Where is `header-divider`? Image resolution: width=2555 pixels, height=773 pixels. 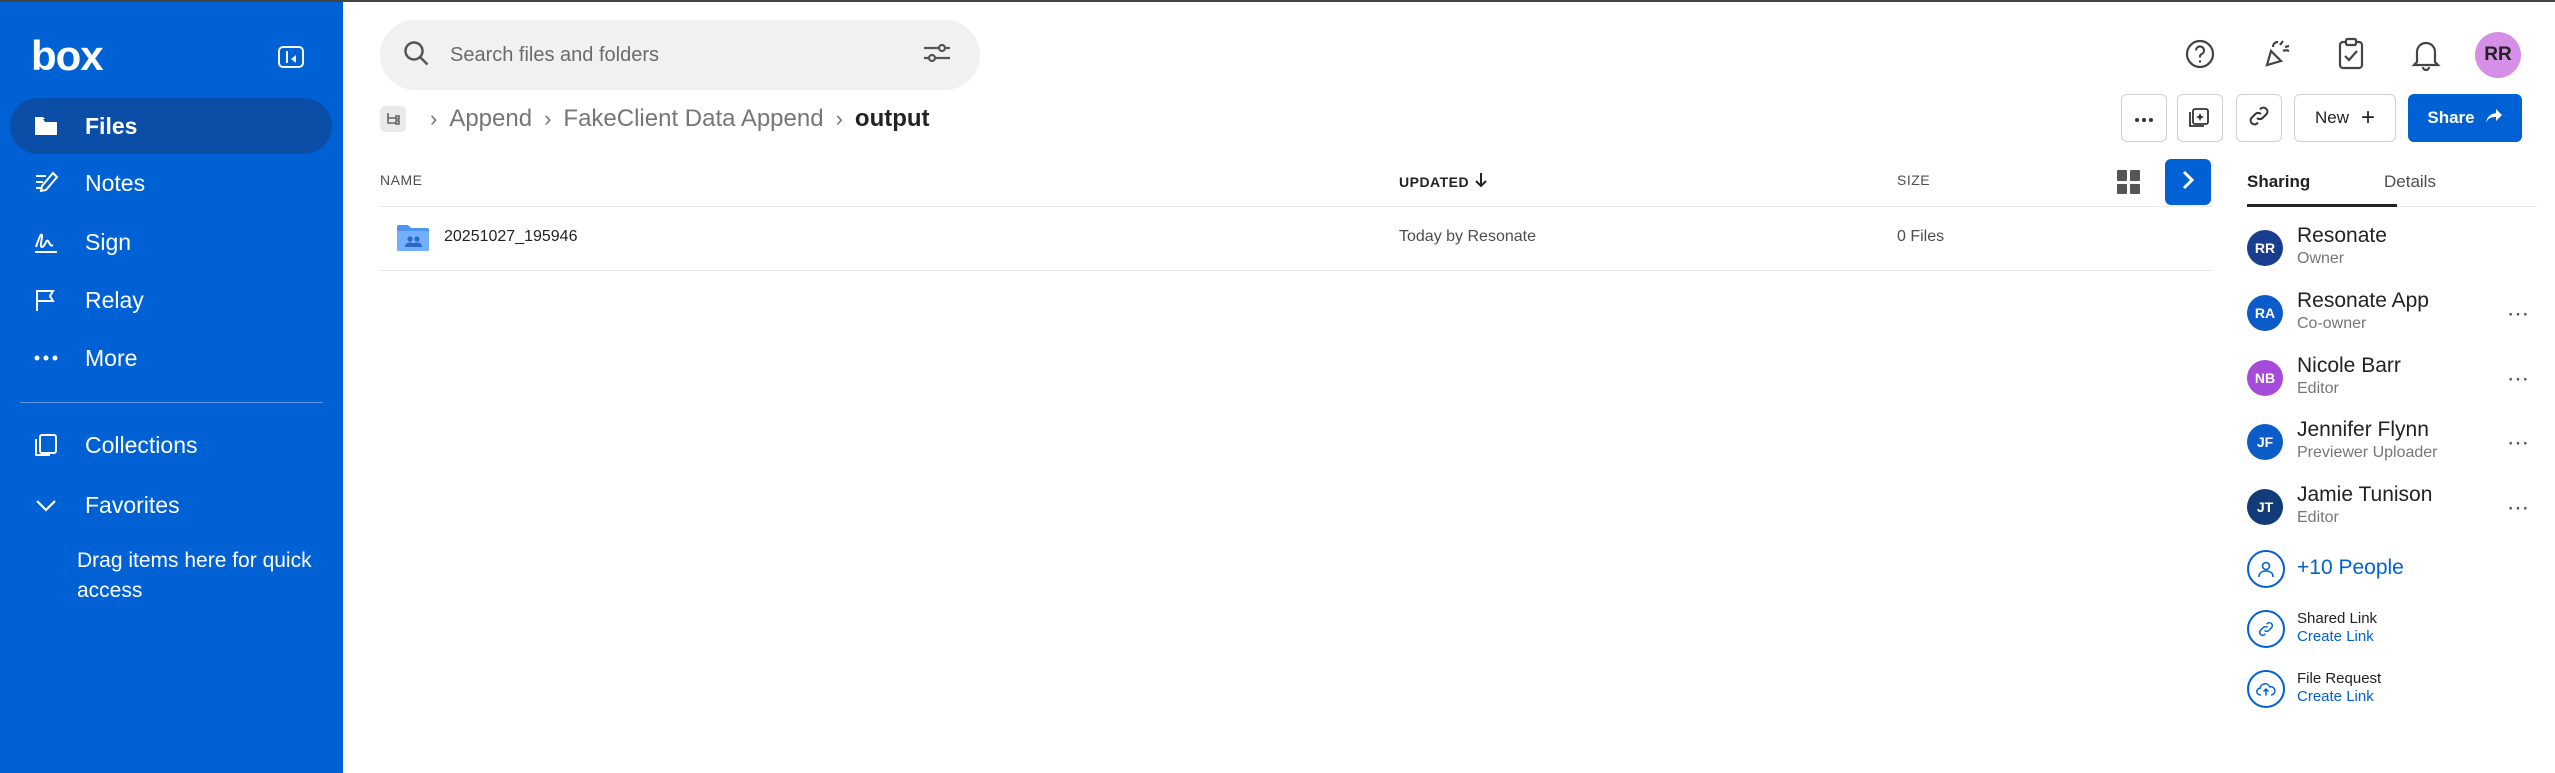 header-divider is located at coordinates (1296, 206).